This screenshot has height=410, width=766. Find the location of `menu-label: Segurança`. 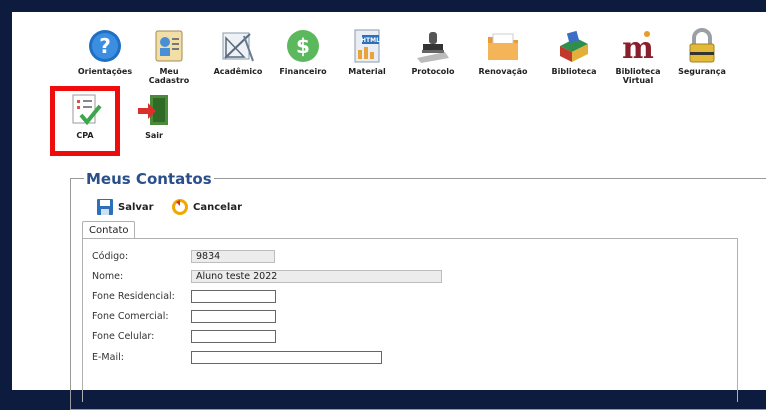

menu-label: Segurança is located at coordinates (702, 71).